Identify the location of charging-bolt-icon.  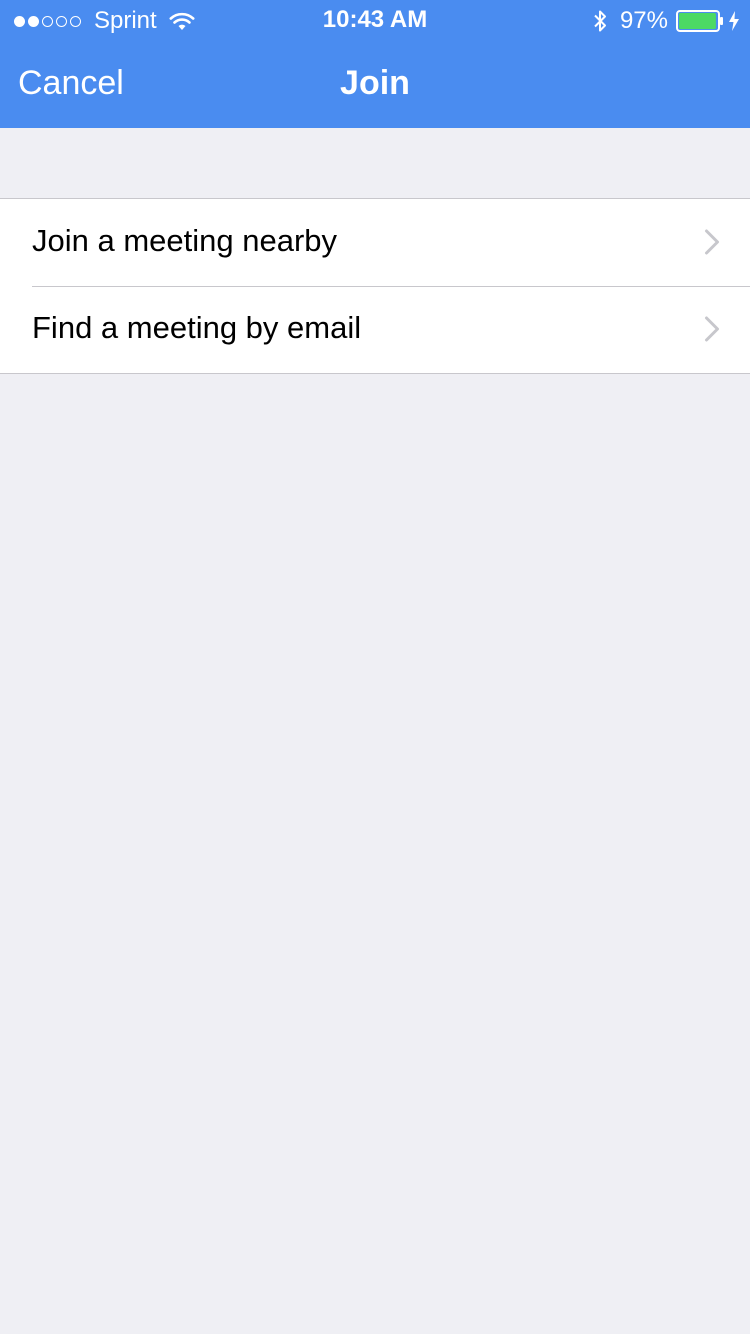
(734, 21).